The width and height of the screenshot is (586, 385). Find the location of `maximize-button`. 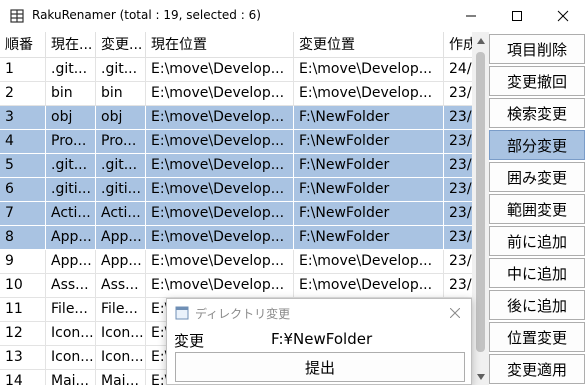

maximize-button is located at coordinates (517, 16).